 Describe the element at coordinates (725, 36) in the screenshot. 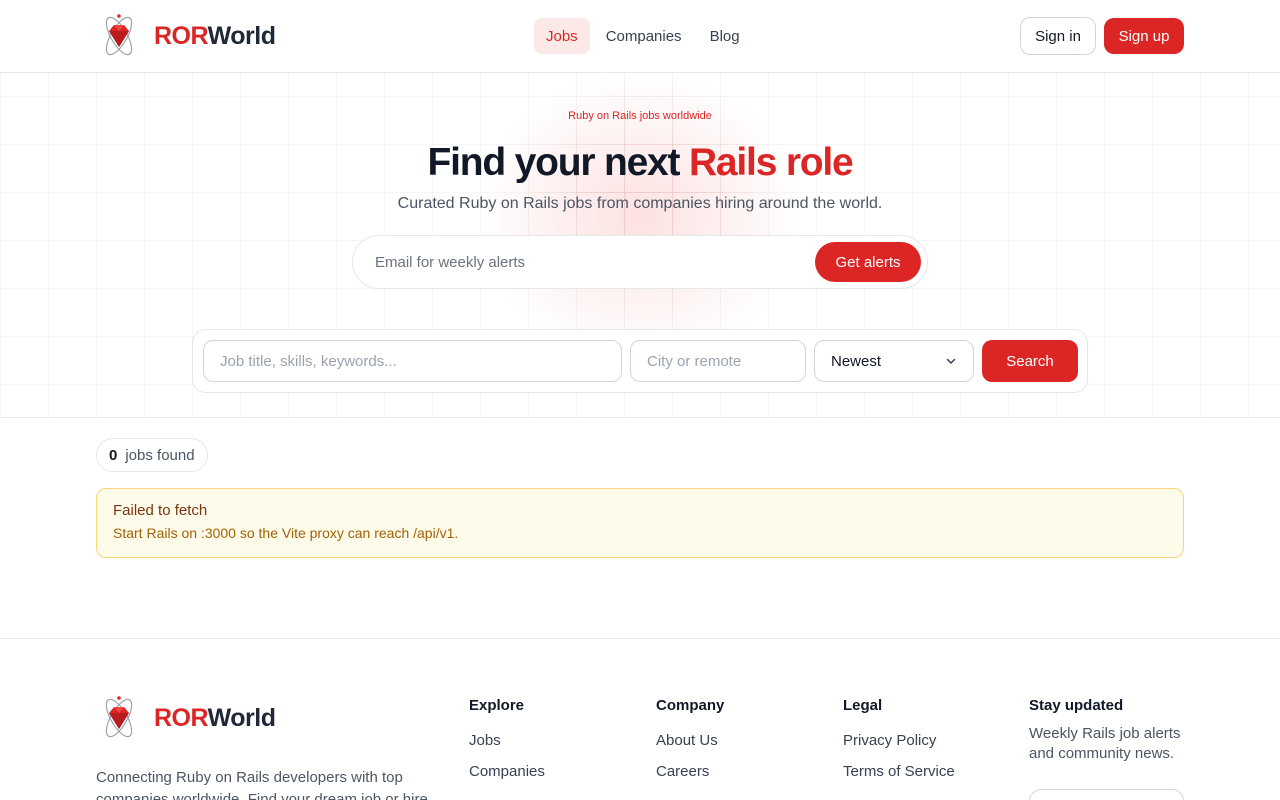

I see `nav-item-blog: Blog` at that location.